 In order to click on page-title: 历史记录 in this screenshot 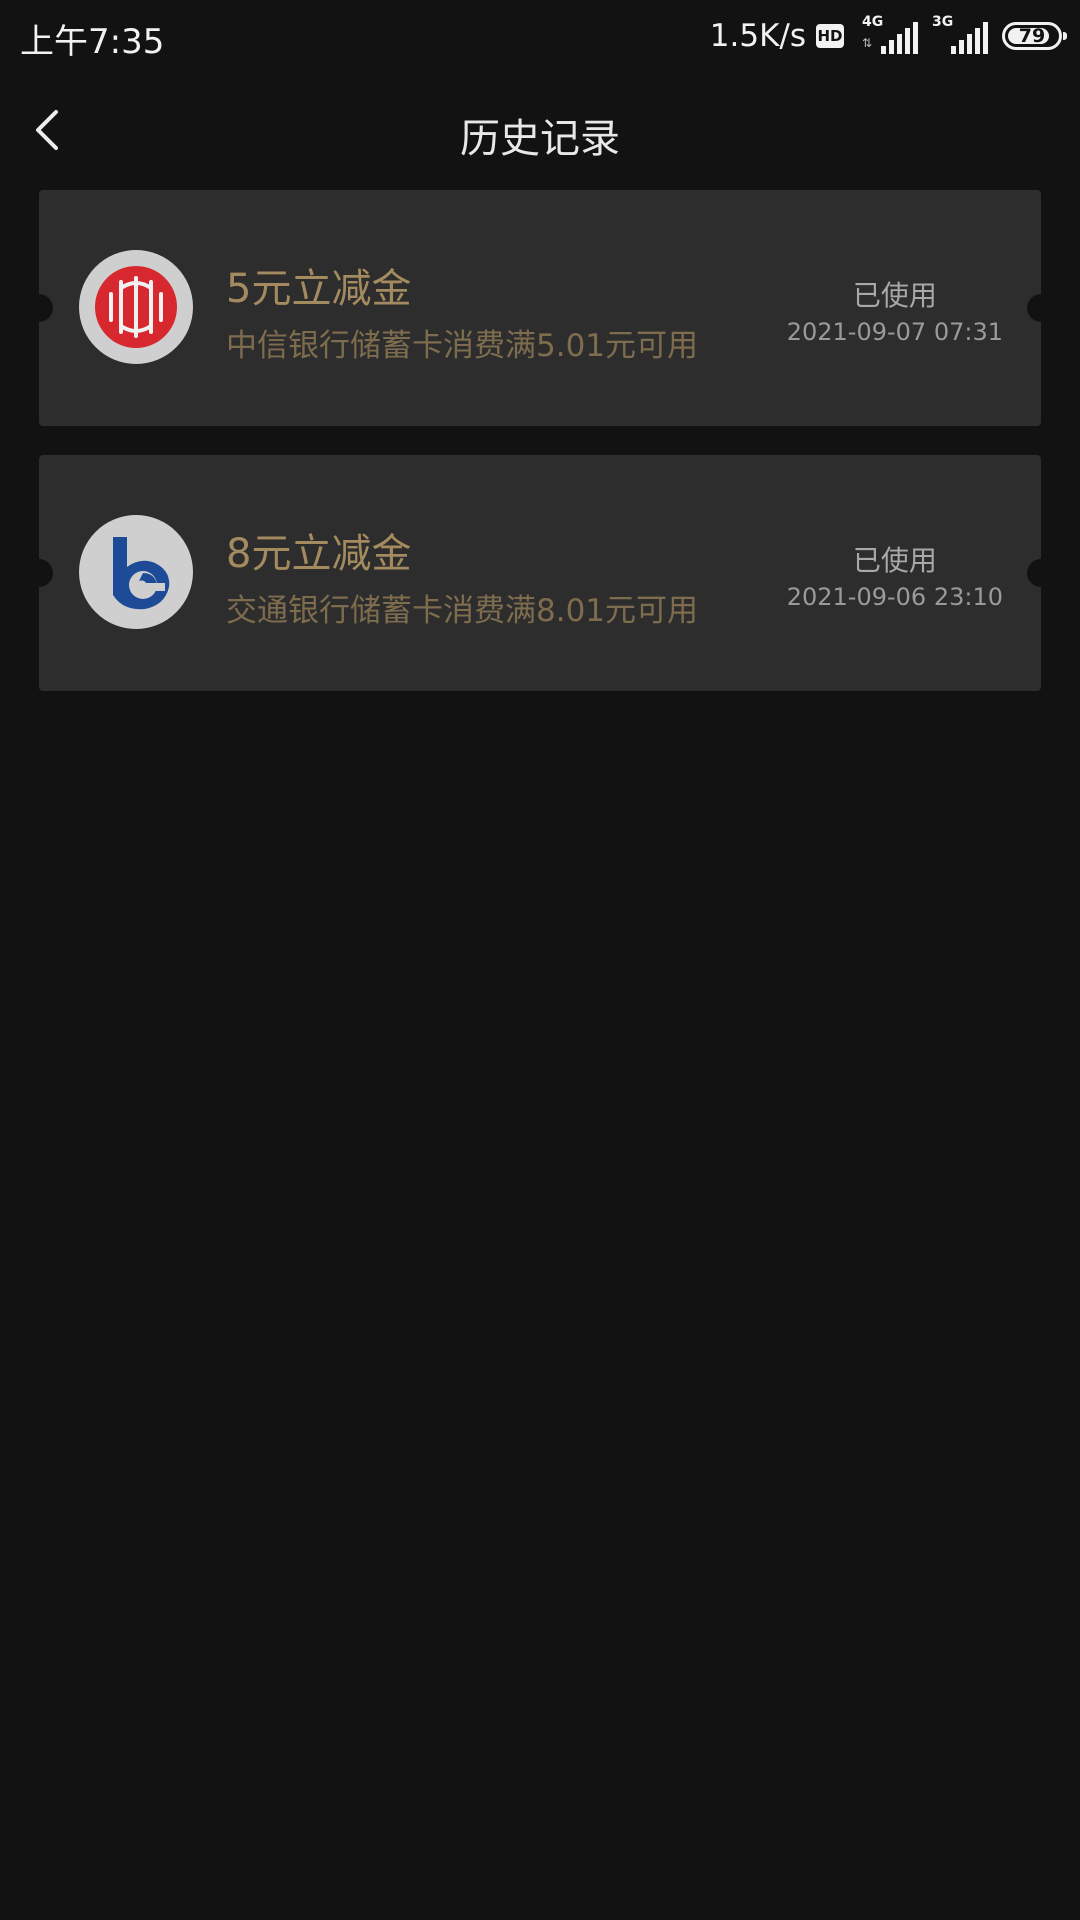, I will do `click(540, 139)`.